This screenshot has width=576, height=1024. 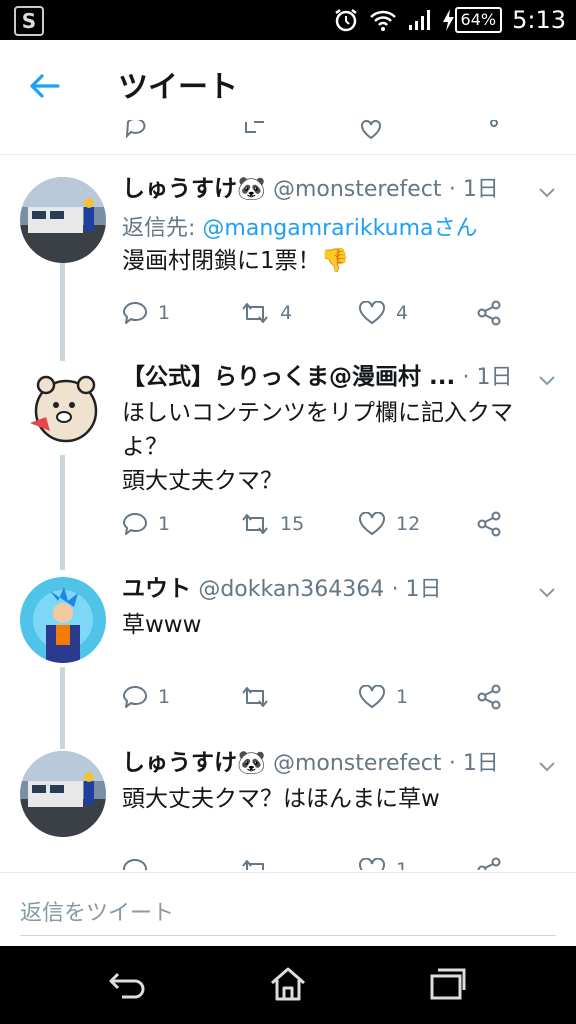 I want to click on like-button: 4, so click(x=417, y=313).